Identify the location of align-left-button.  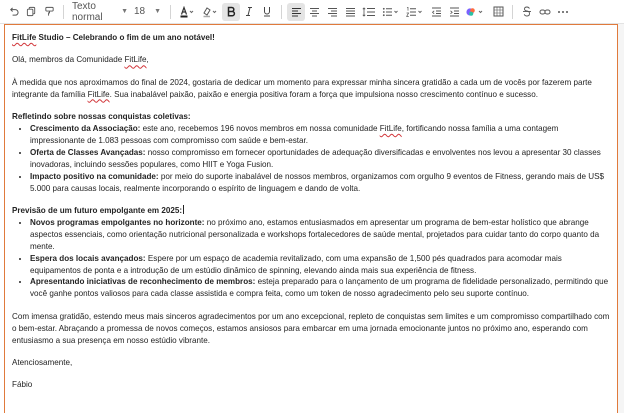
(296, 11).